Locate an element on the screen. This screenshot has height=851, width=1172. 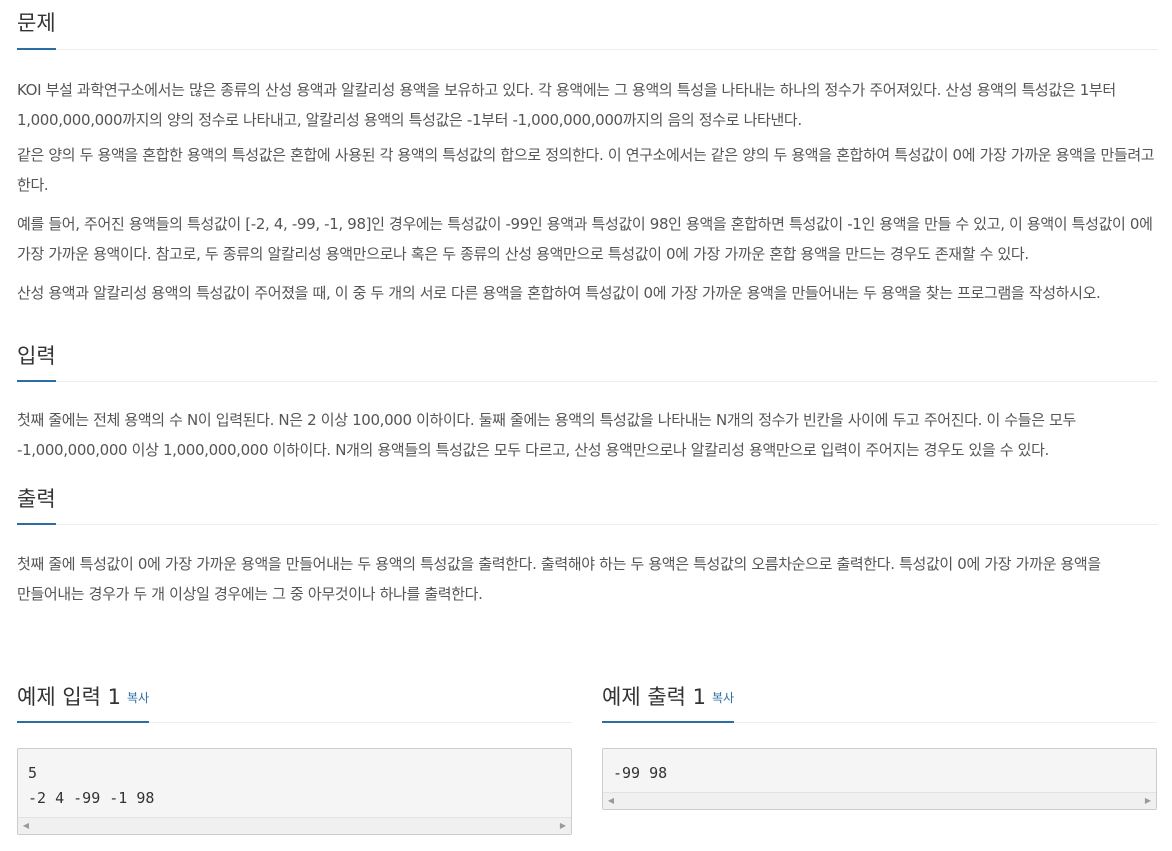
sample-input-content: 5 -2 4 -99 -1 98 is located at coordinates (91, 785).